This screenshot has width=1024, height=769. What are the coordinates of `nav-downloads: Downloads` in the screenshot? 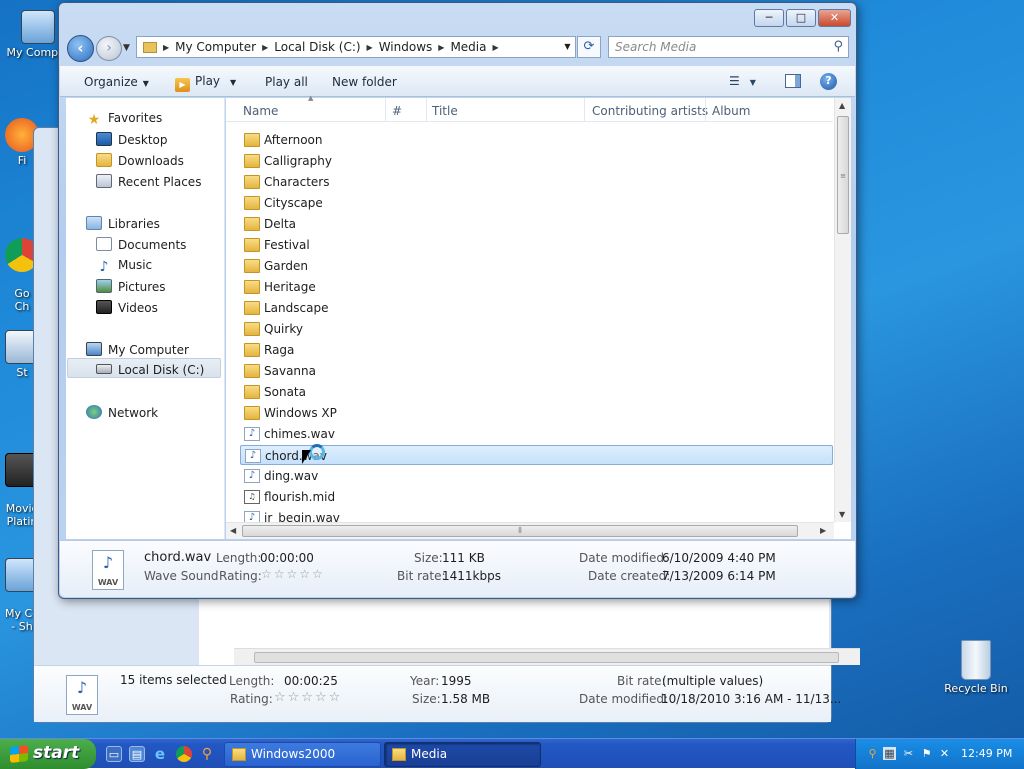 It's located at (140, 160).